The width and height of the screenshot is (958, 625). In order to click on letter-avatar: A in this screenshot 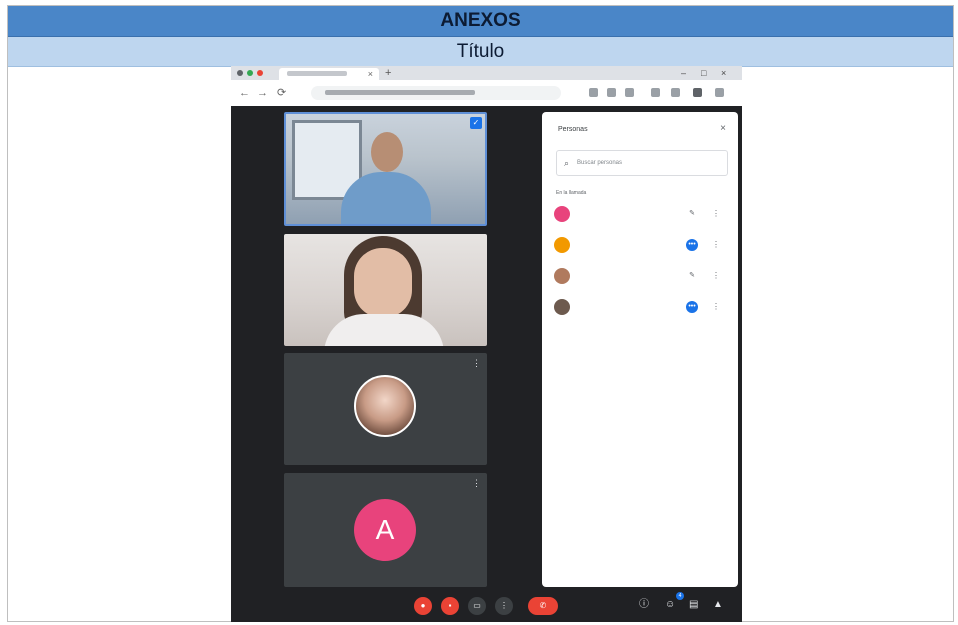, I will do `click(385, 530)`.